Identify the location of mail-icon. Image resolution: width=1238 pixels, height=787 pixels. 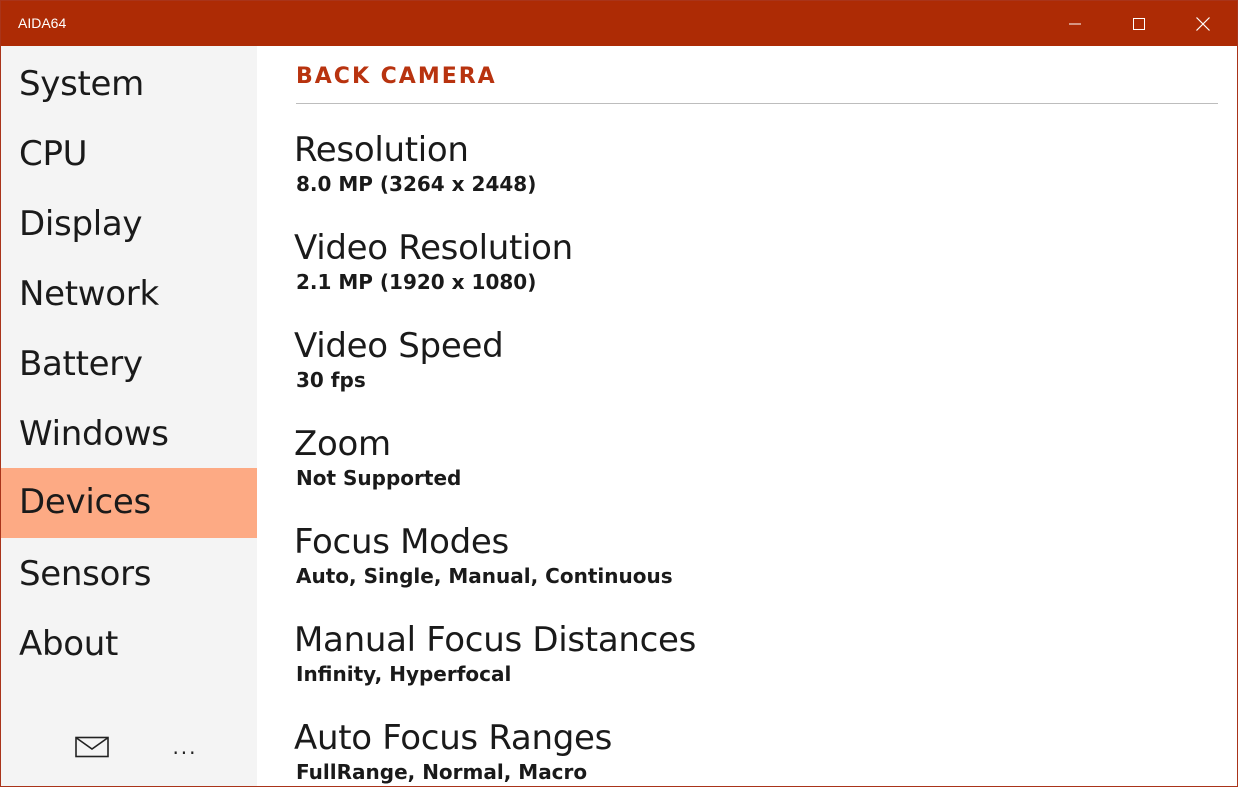
(92, 747).